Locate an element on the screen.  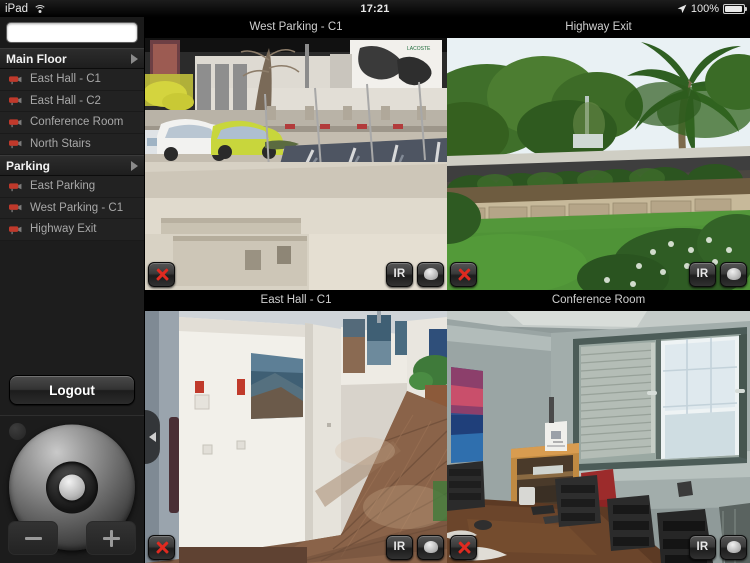
logout-button: Logout is located at coordinates (72, 390).